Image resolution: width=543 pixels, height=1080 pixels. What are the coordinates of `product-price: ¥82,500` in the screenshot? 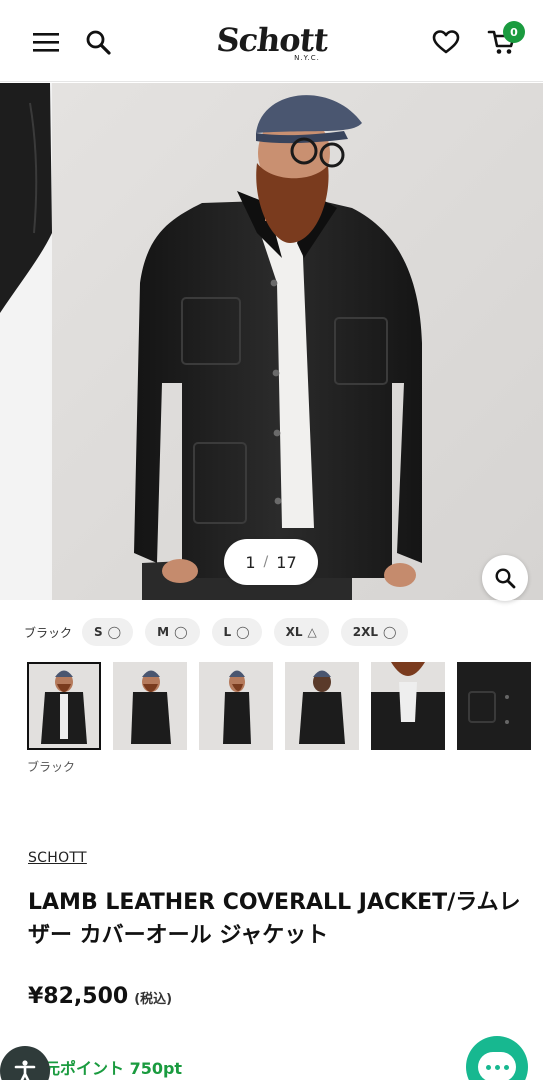 It's located at (78, 996).